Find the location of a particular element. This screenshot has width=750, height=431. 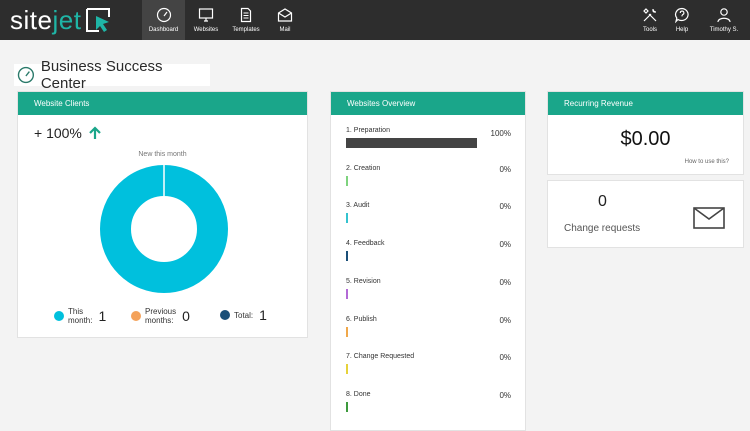

legend-total: Total: 1 is located at coordinates (243, 315).